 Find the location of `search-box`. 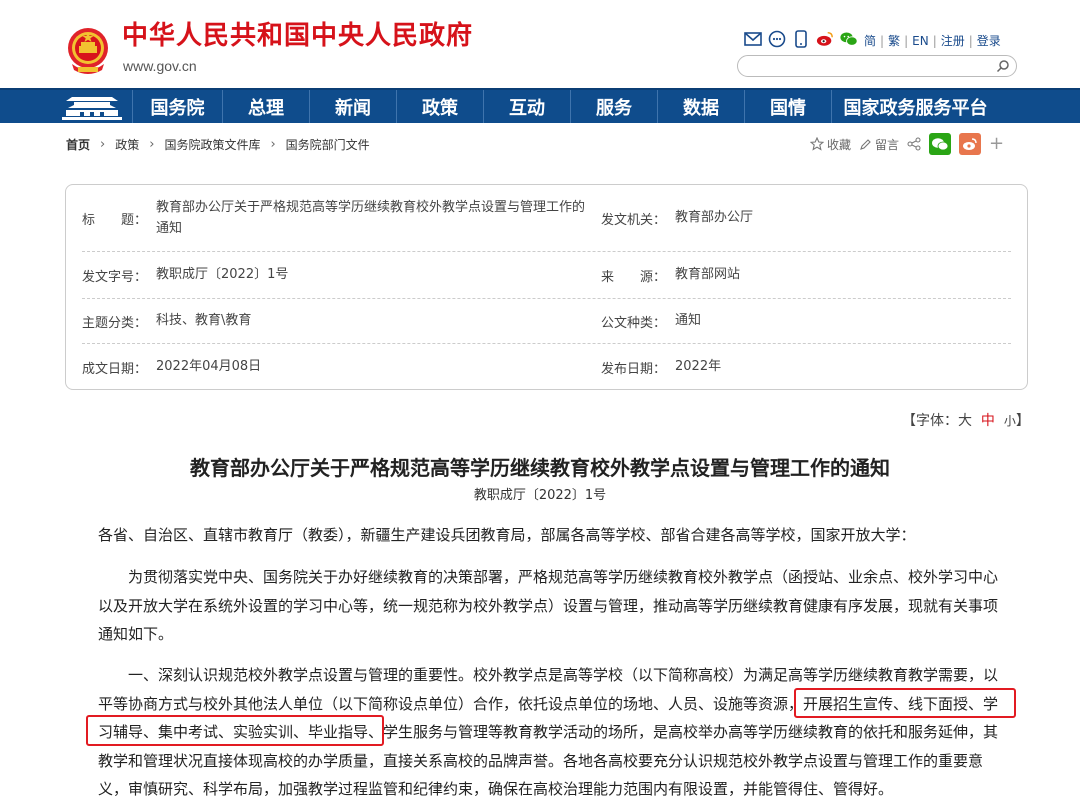

search-box is located at coordinates (877, 66).